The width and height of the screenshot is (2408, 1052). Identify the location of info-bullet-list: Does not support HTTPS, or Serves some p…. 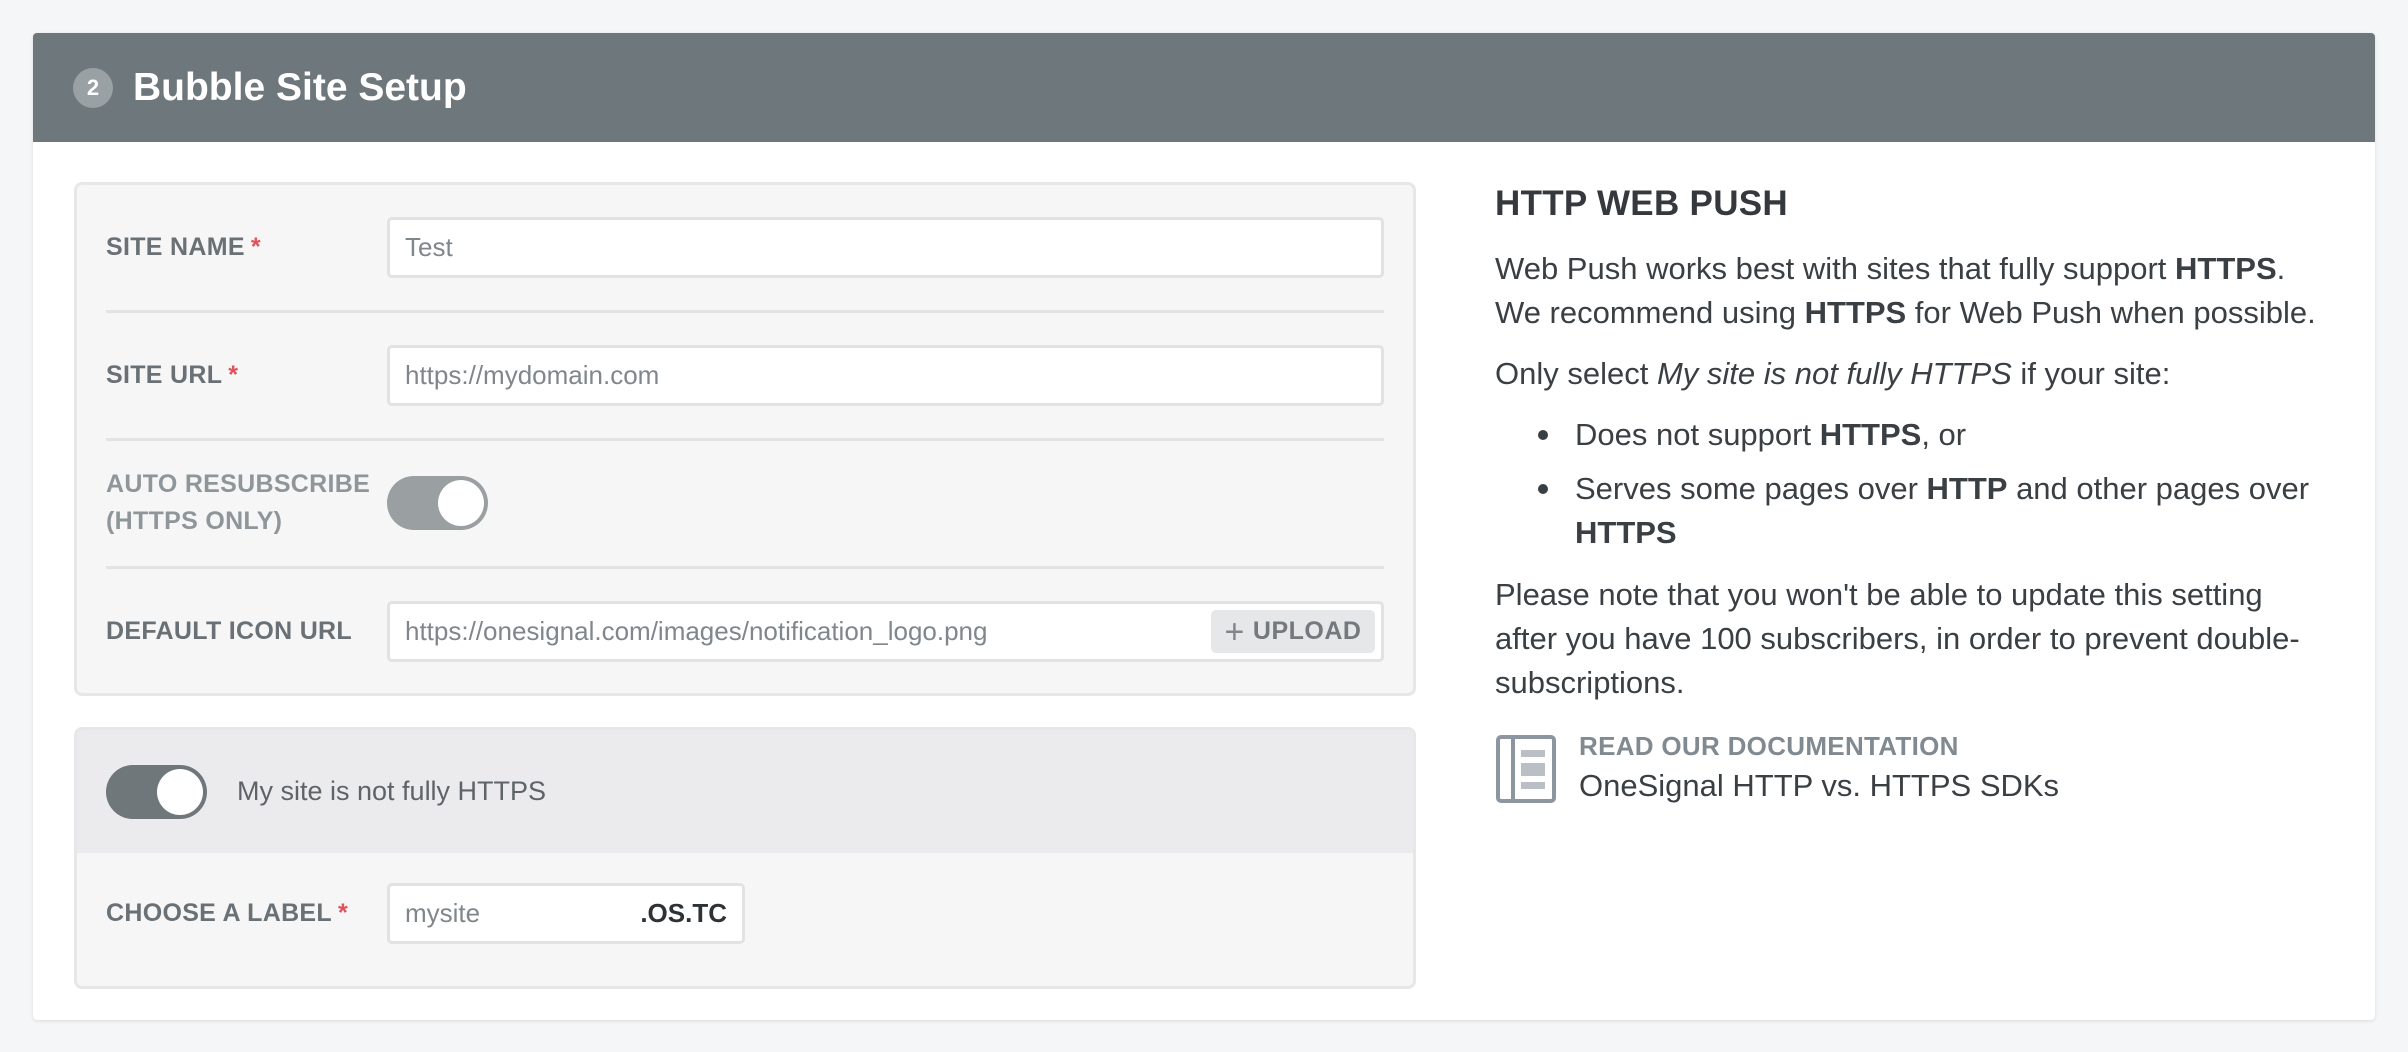
(1910, 484).